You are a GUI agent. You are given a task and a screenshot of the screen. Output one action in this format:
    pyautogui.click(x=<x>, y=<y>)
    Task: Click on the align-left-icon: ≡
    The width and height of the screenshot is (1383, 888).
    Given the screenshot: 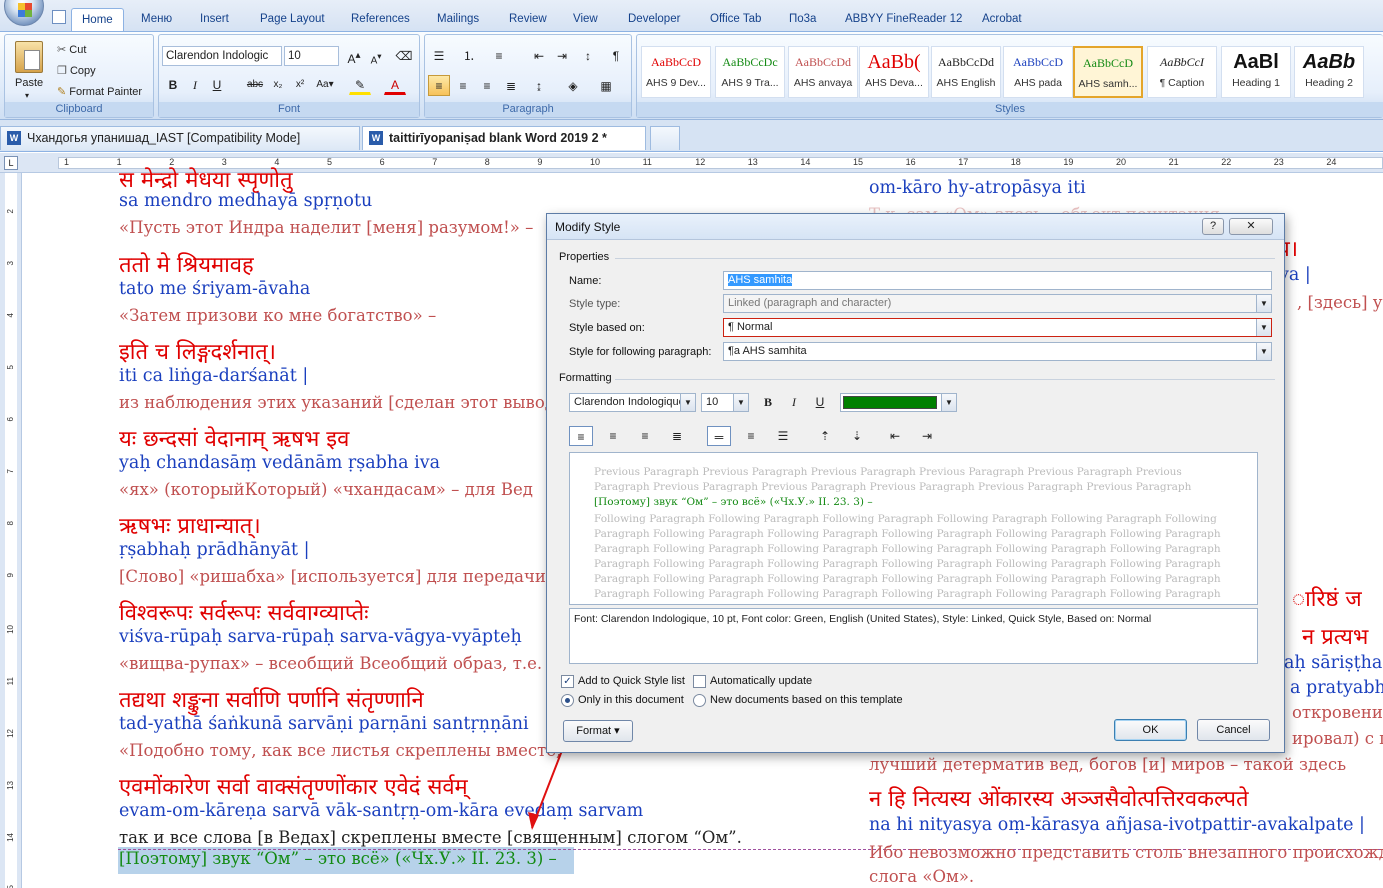 What is the action you would take?
    pyautogui.click(x=581, y=436)
    